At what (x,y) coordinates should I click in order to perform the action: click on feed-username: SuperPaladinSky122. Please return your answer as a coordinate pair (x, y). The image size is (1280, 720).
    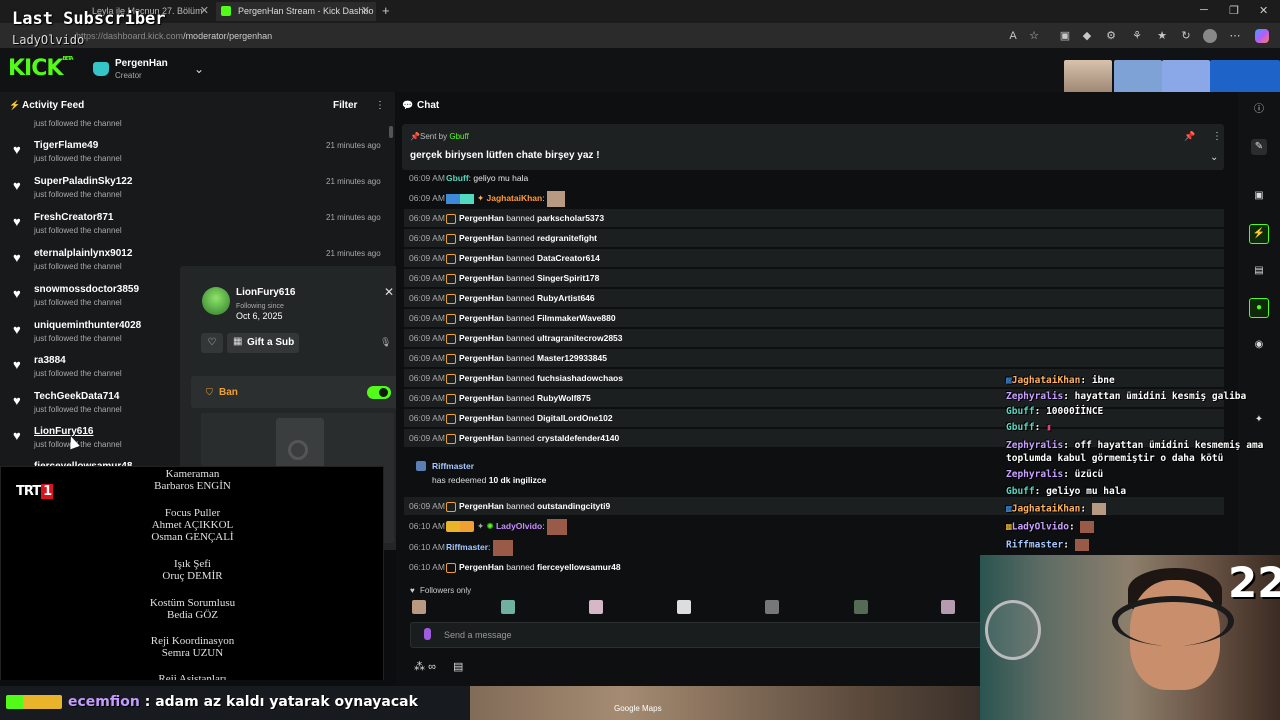
    Looking at the image, I should click on (83, 181).